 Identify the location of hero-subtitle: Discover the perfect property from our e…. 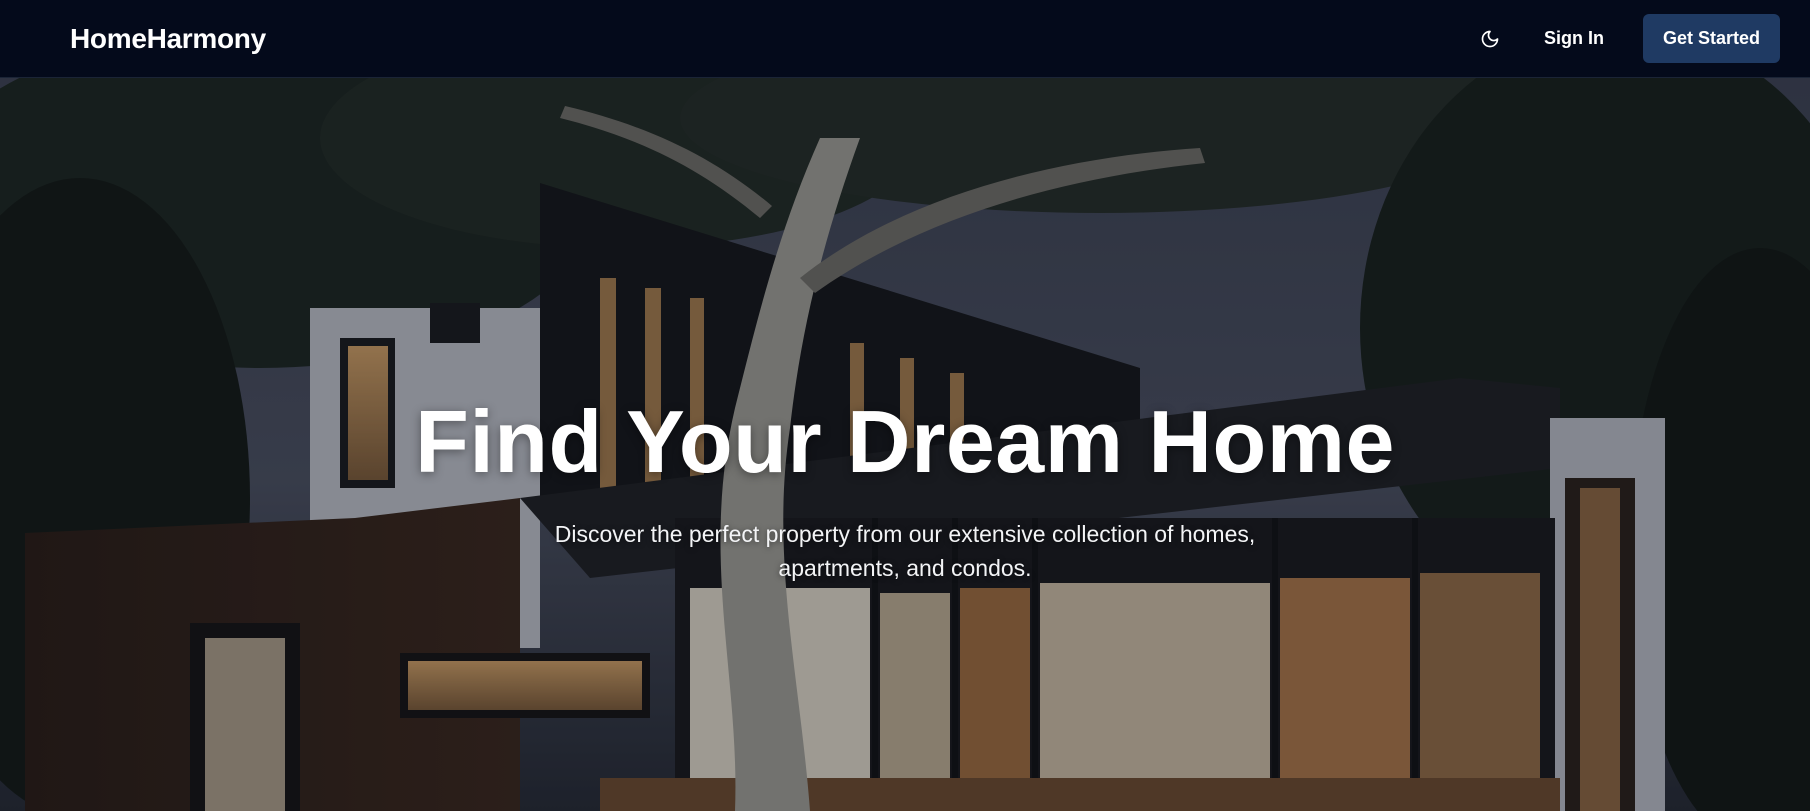
(905, 551).